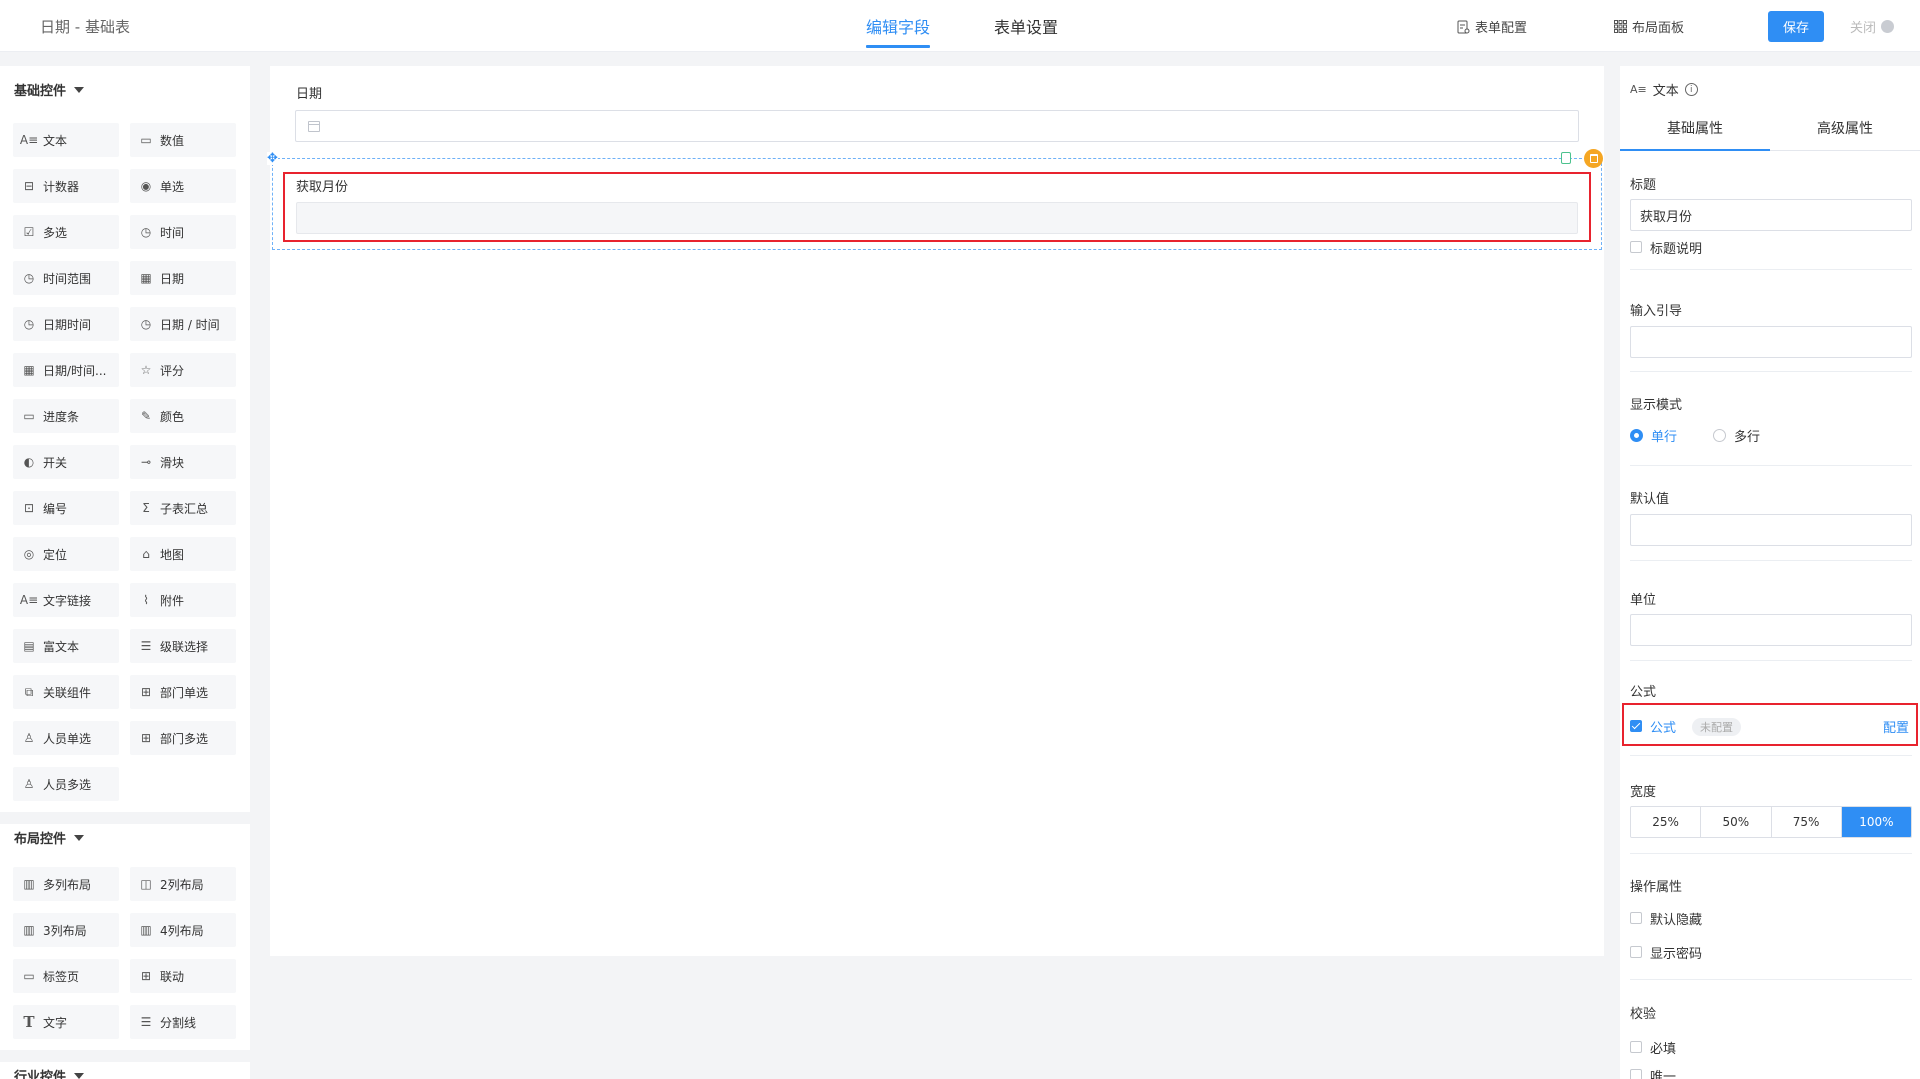  What do you see at coordinates (272, 158) in the screenshot?
I see `move-handle-icon: ✥` at bounding box center [272, 158].